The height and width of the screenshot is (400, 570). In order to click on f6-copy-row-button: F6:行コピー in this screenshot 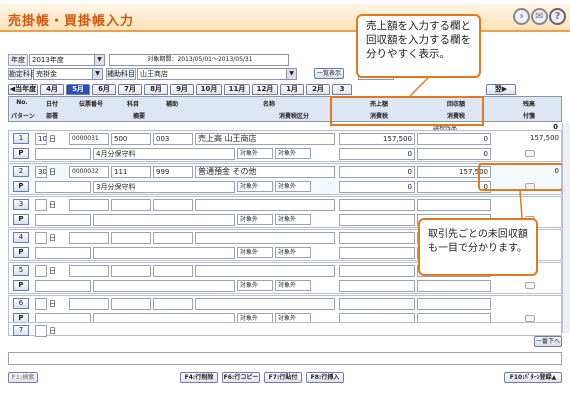, I will do `click(241, 377)`.